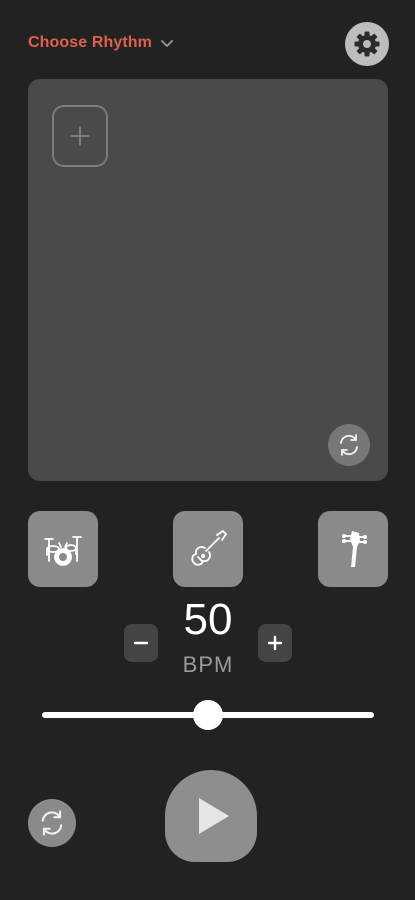 This screenshot has width=415, height=900. I want to click on minus-icon, so click(141, 643).